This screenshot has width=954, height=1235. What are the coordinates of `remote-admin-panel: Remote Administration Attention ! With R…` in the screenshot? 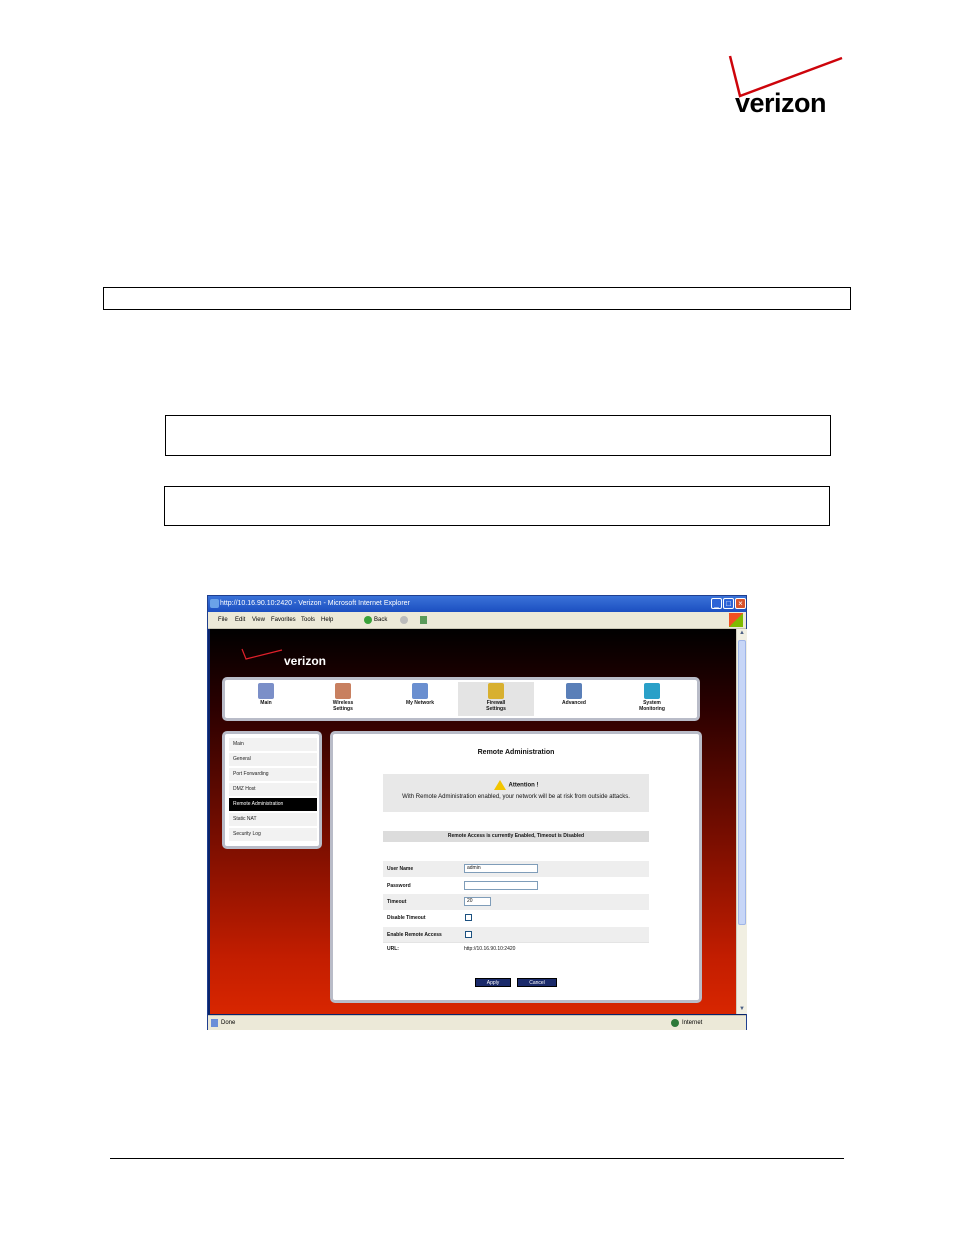 It's located at (516, 867).